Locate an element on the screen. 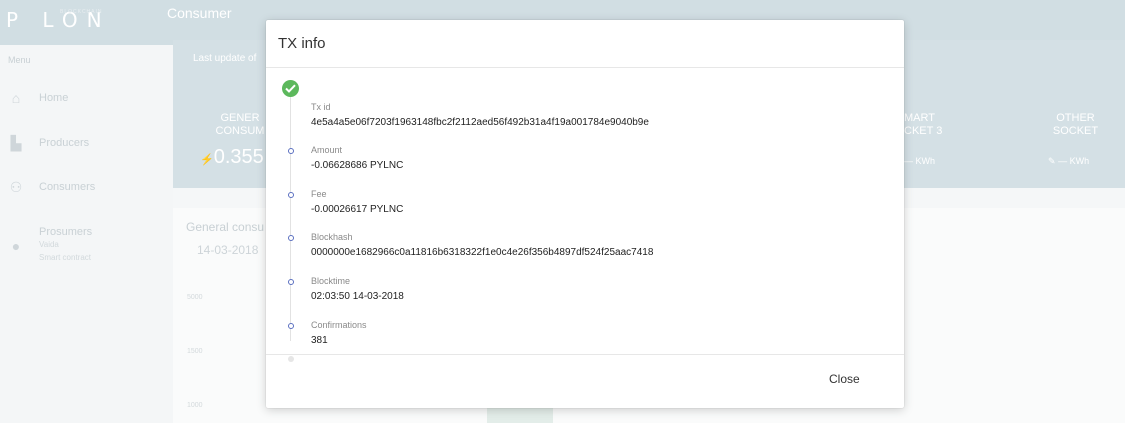  fee-value: -0.00026617 PYLNC is located at coordinates (357, 209).